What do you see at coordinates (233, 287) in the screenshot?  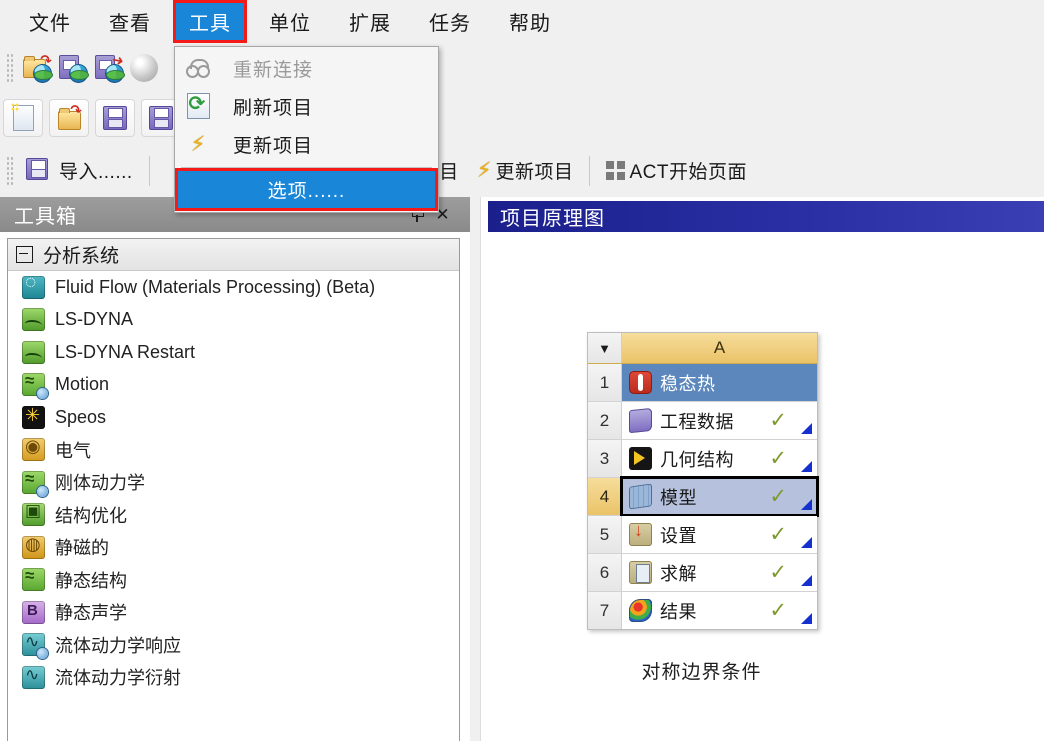 I see `toolbox-item-fluid-flow-materials-processing: Fluid Flow (Materials Processing) (Beta)` at bounding box center [233, 287].